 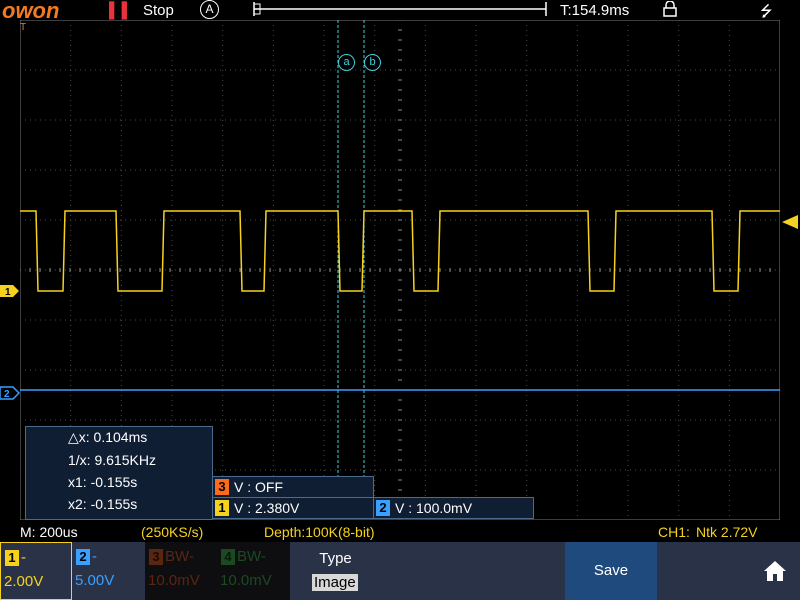 I want to click on ch2-marker-label: 2, so click(x=7, y=394).